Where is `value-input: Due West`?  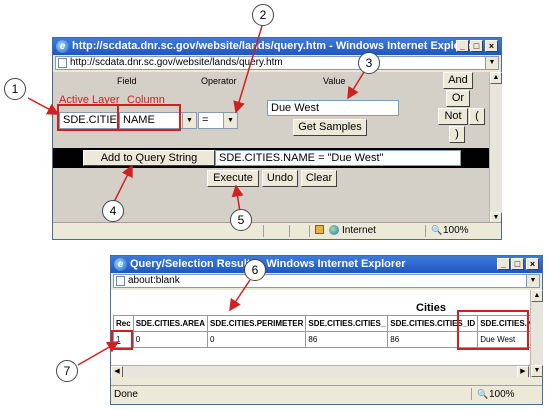 value-input: Due West is located at coordinates (333, 108).